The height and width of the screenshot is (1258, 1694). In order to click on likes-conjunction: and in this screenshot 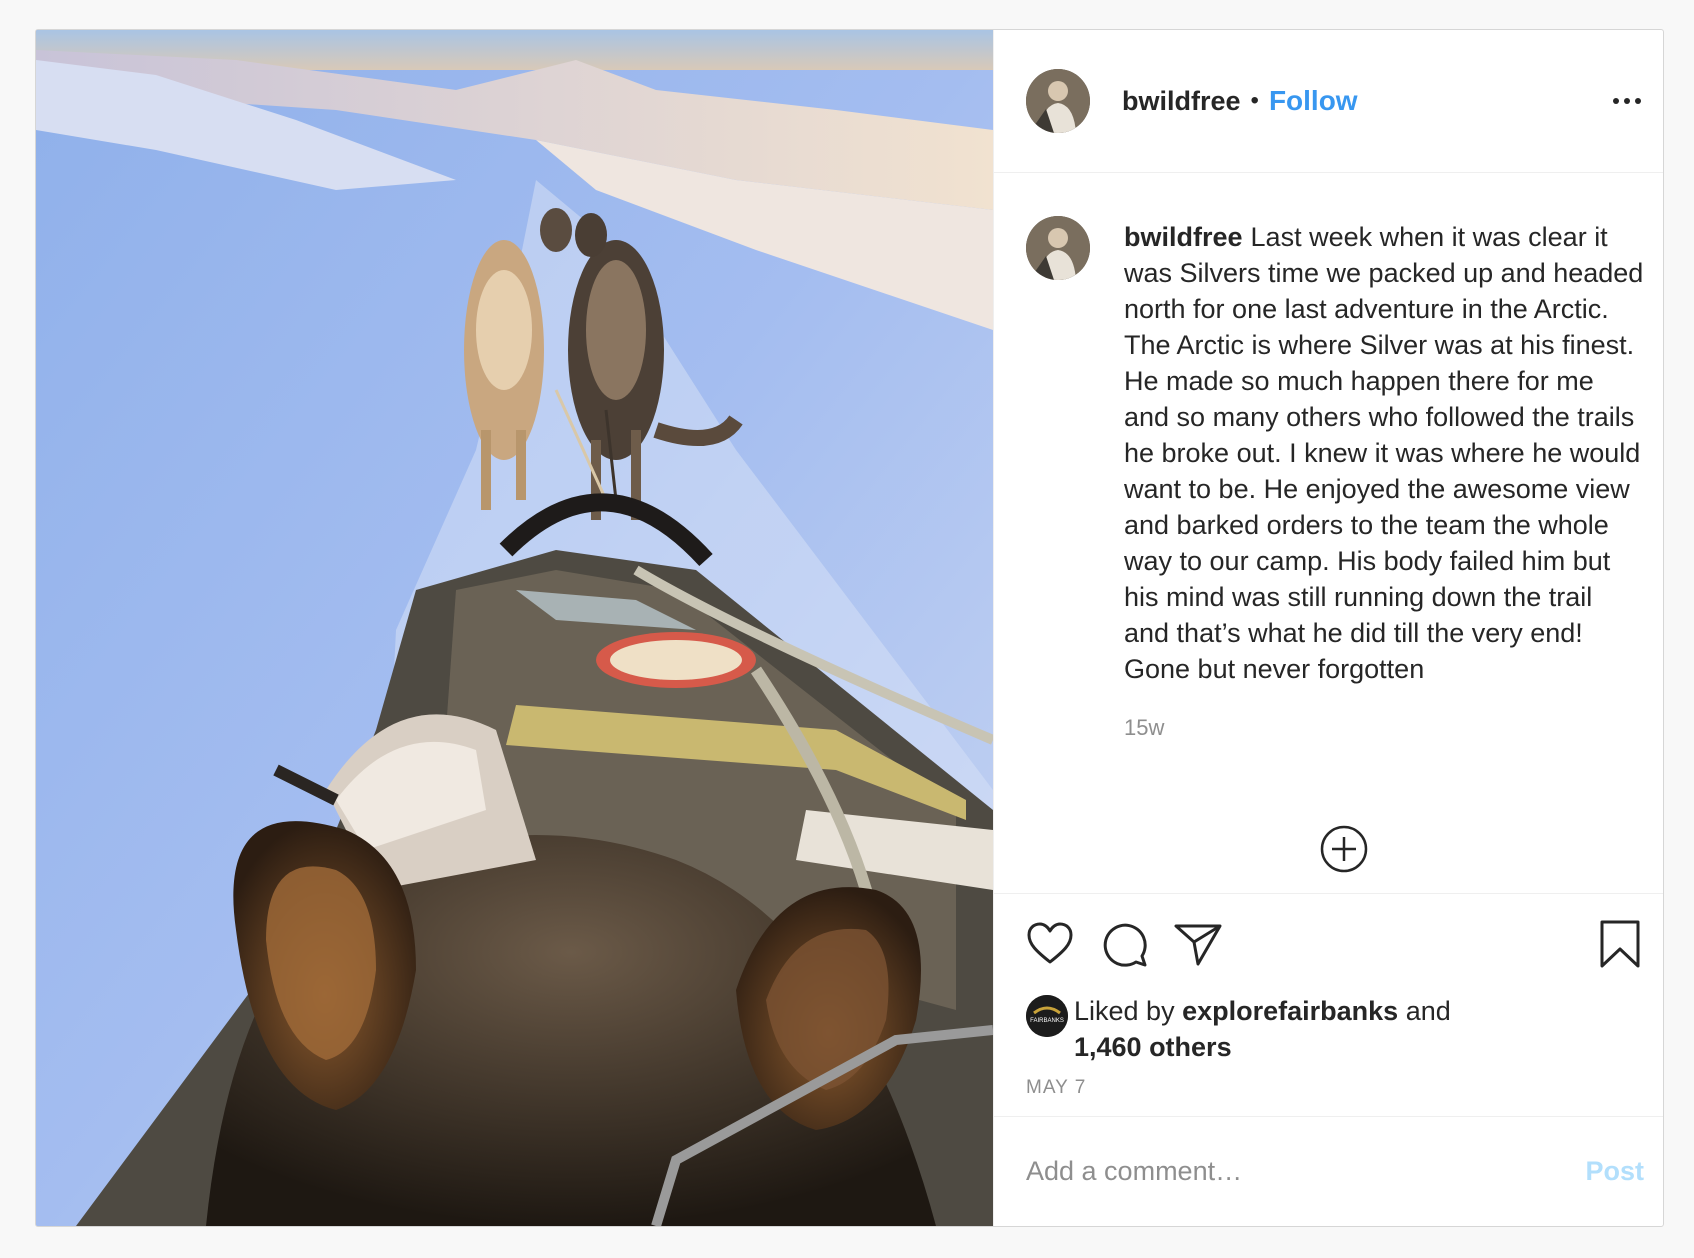, I will do `click(1428, 1011)`.